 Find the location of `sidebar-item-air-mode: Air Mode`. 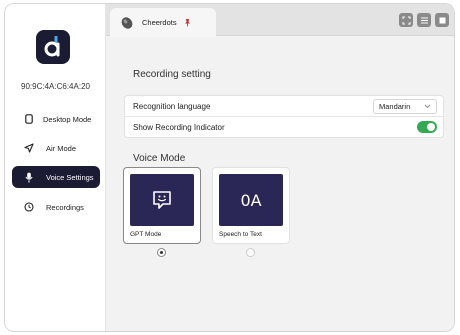

sidebar-item-air-mode: Air Mode is located at coordinates (56, 148).